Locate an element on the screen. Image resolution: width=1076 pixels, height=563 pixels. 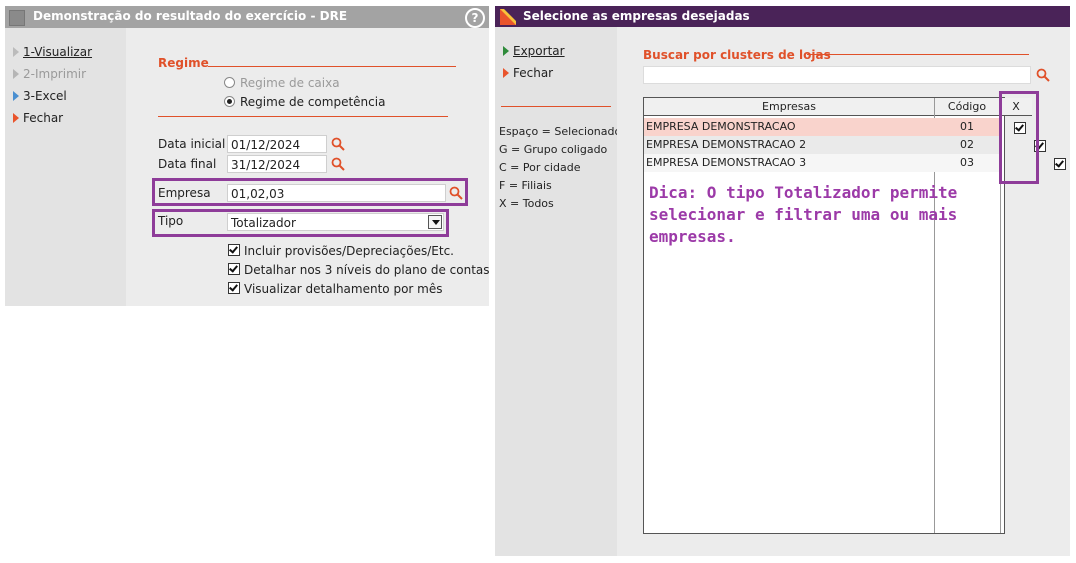
app-logo-icon is located at coordinates (508, 17).